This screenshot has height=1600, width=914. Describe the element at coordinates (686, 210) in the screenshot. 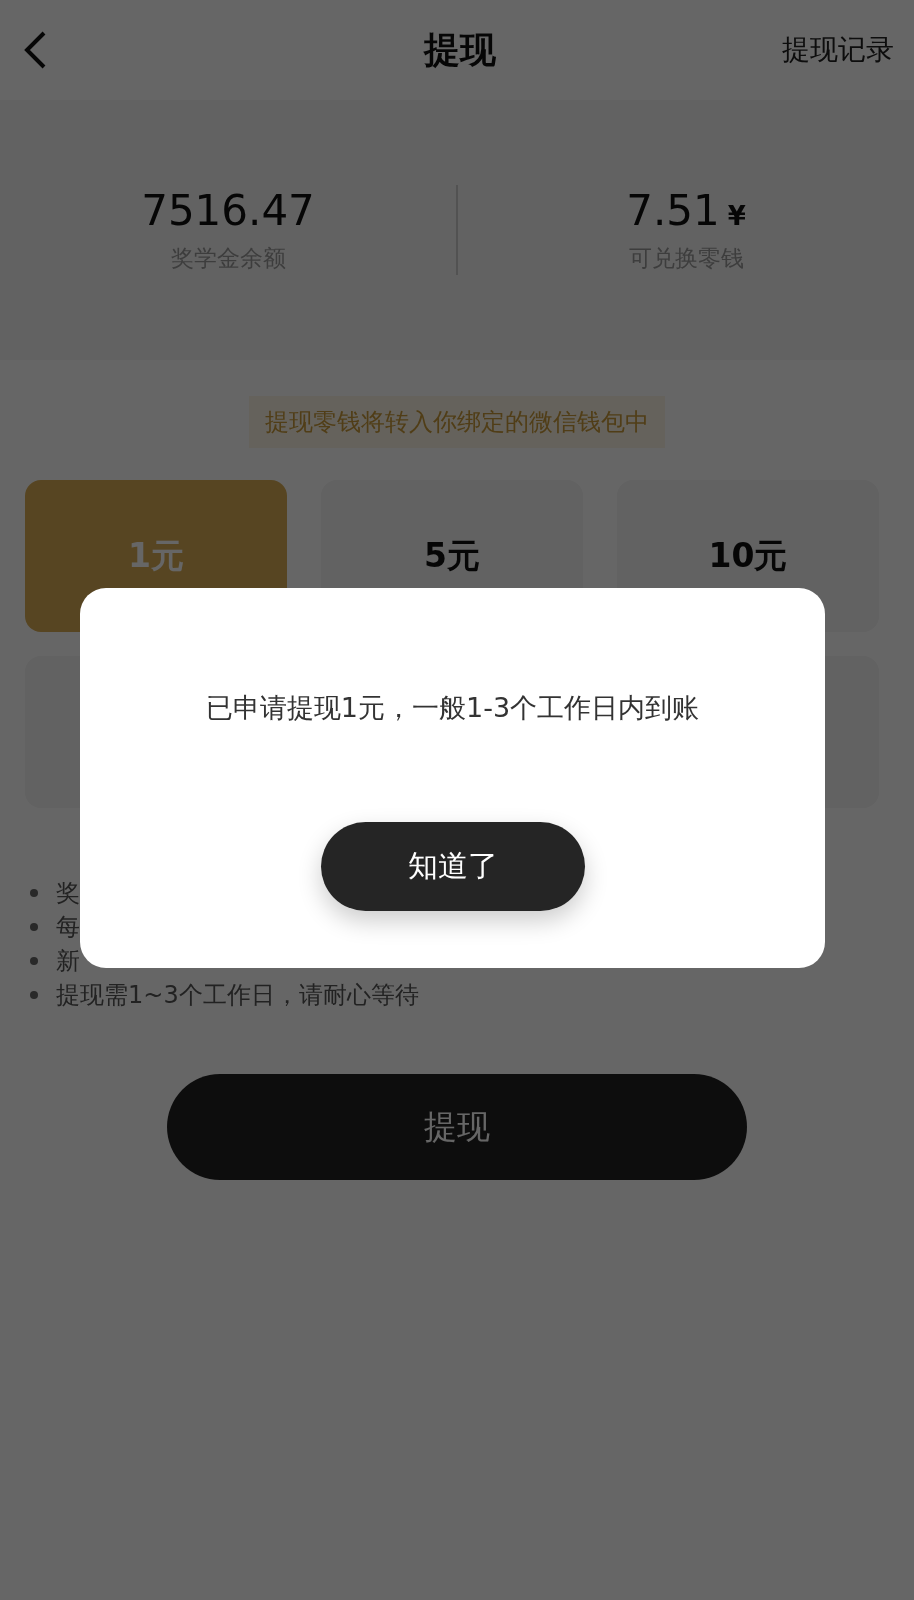

I see `stat-value: 7.51 ¥` at that location.